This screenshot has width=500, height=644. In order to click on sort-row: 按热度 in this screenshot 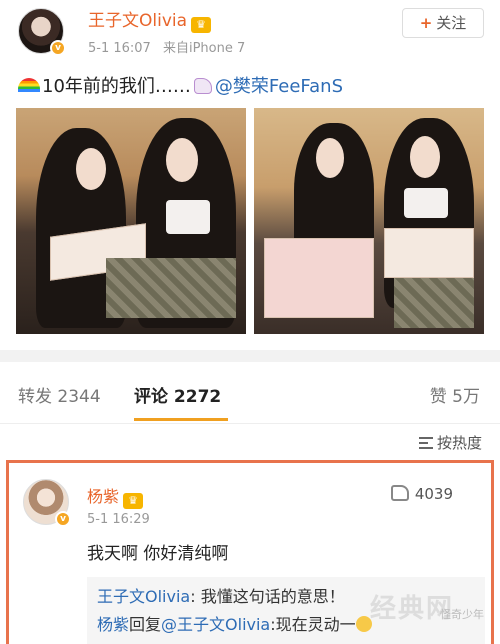, I will do `click(250, 441)`.